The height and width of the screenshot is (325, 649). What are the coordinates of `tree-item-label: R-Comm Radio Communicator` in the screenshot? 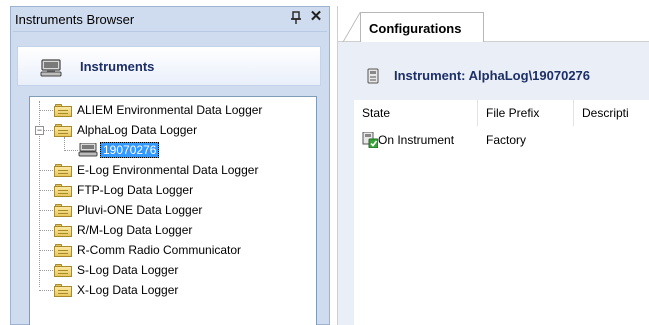 It's located at (159, 250).